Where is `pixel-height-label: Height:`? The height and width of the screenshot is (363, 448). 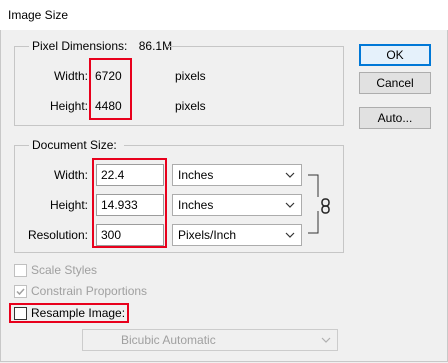 pixel-height-label: Height: is located at coordinates (68, 106).